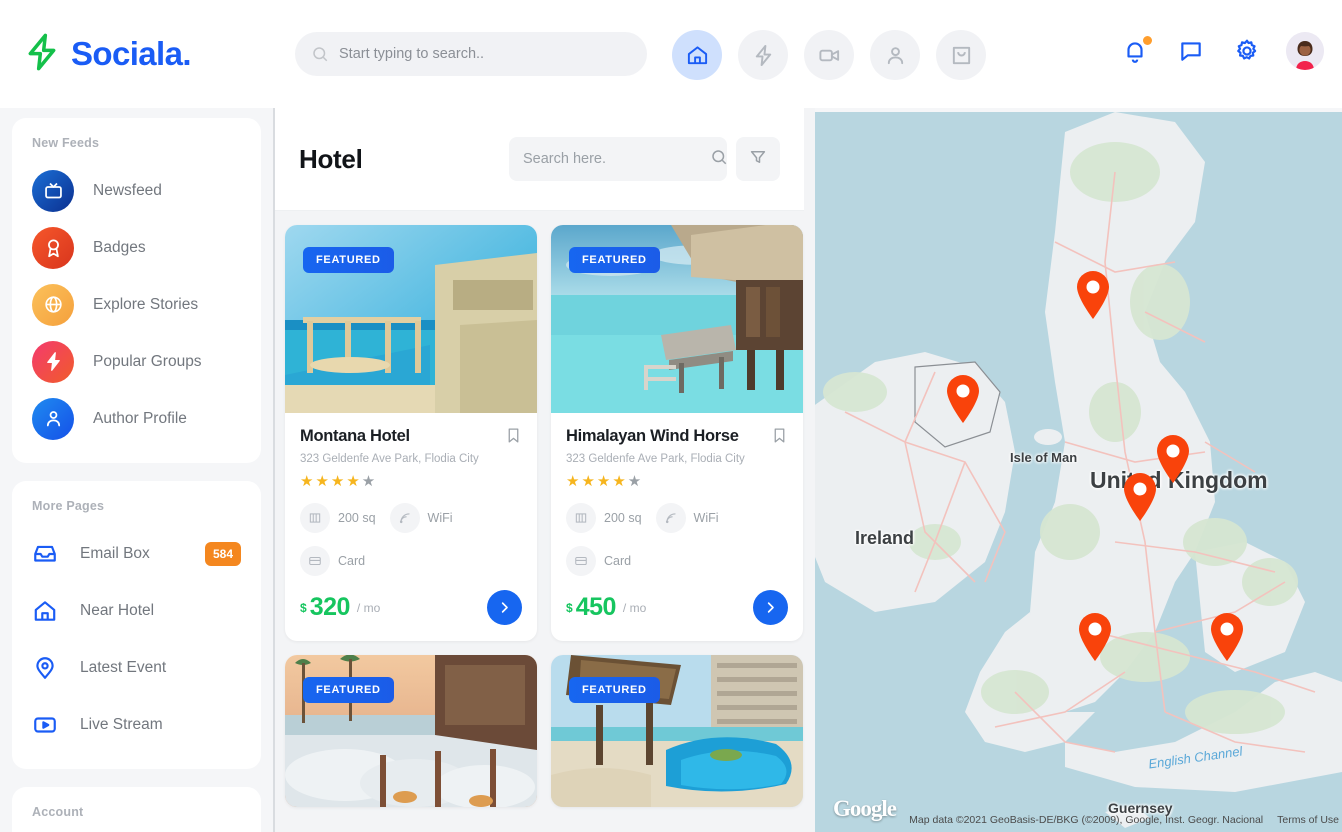  What do you see at coordinates (829, 55) in the screenshot?
I see `nav-video-button` at bounding box center [829, 55].